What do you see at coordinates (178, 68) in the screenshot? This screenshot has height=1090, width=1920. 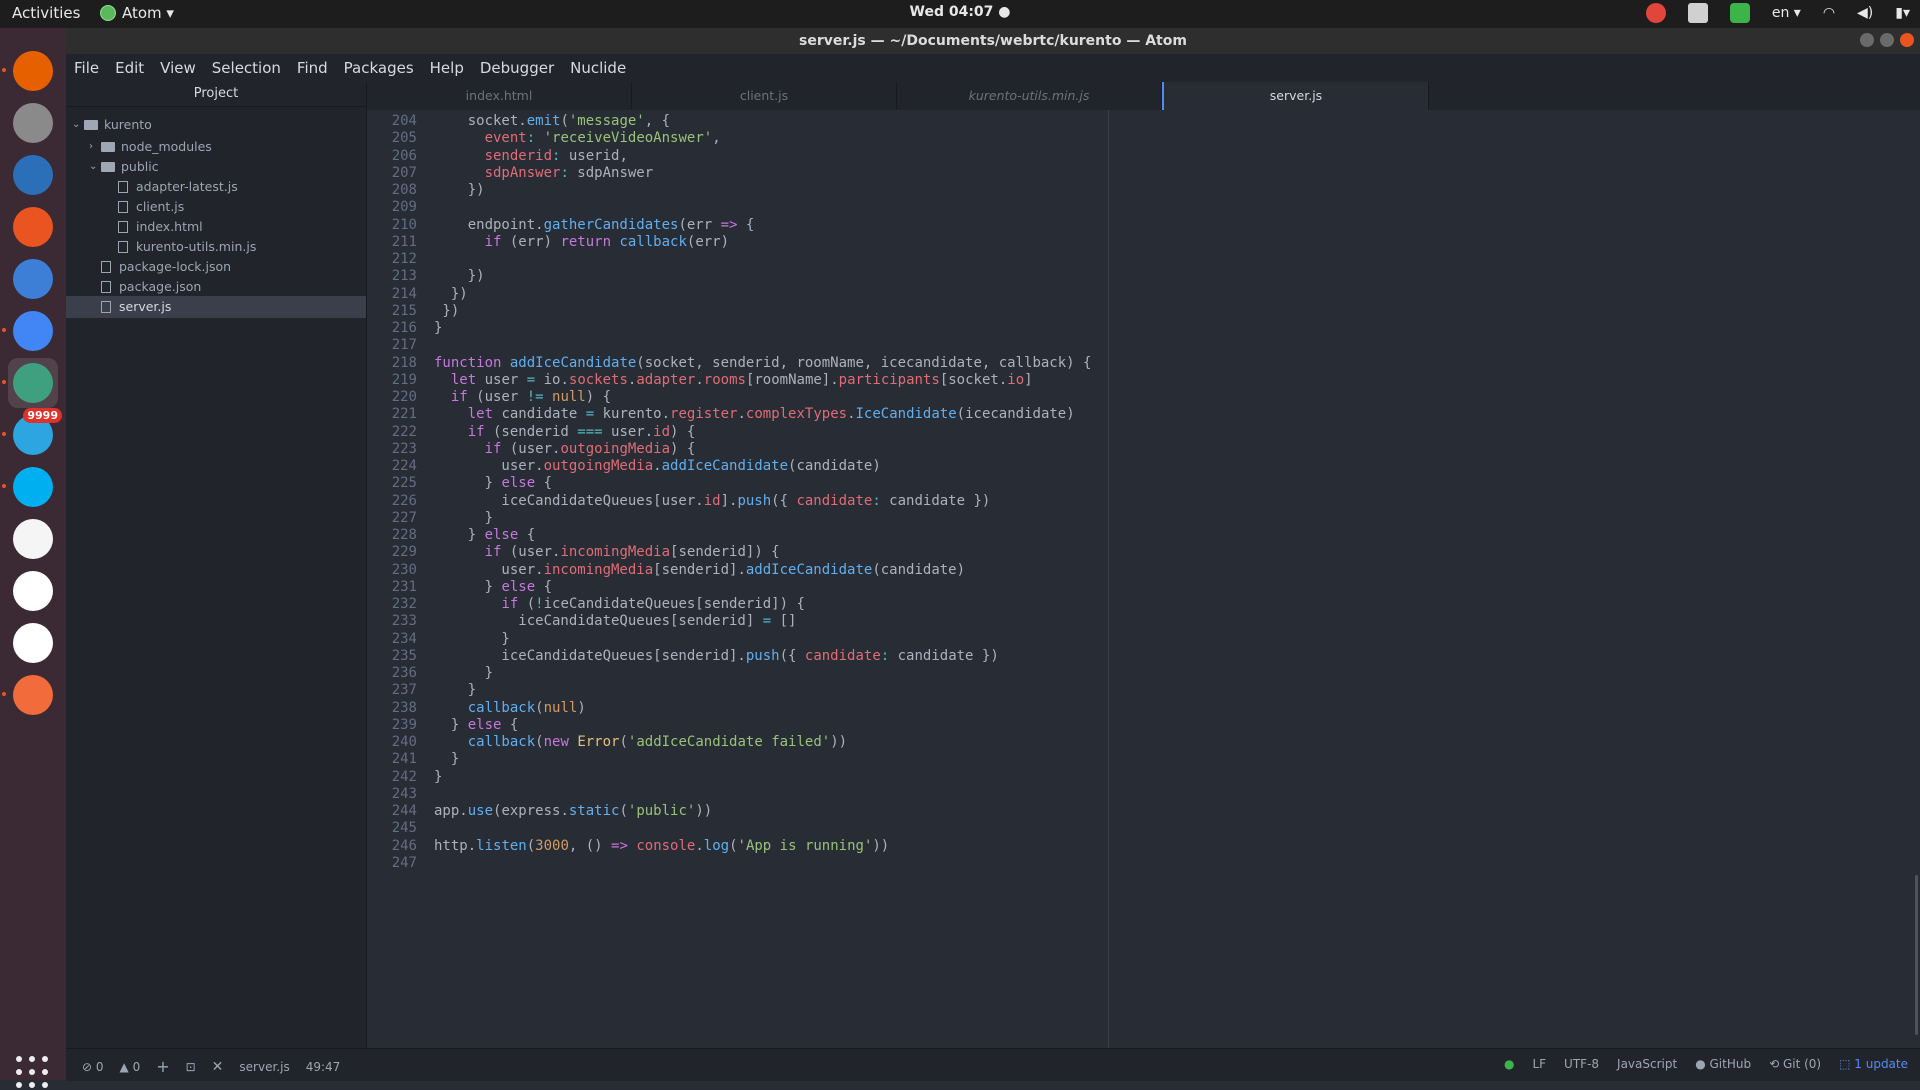 I see `menu-view: View` at bounding box center [178, 68].